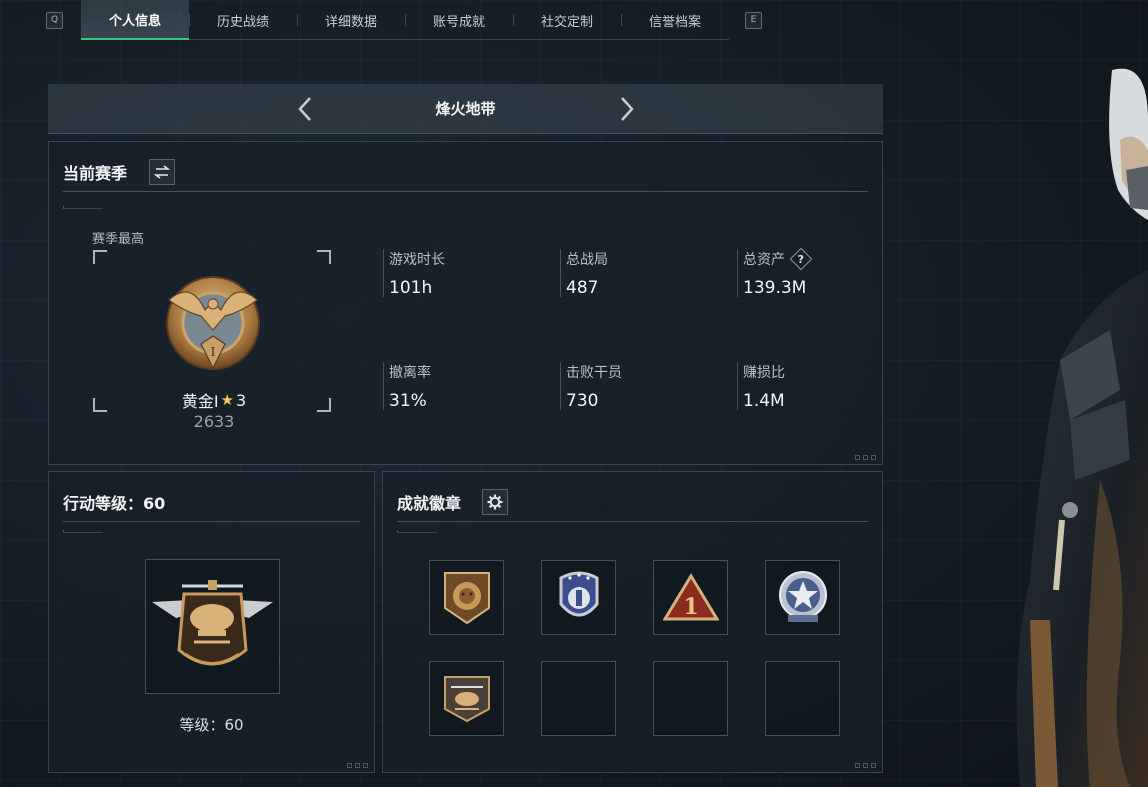  Describe the element at coordinates (753, 20) in the screenshot. I see `next-tab-key-hint: E` at that location.